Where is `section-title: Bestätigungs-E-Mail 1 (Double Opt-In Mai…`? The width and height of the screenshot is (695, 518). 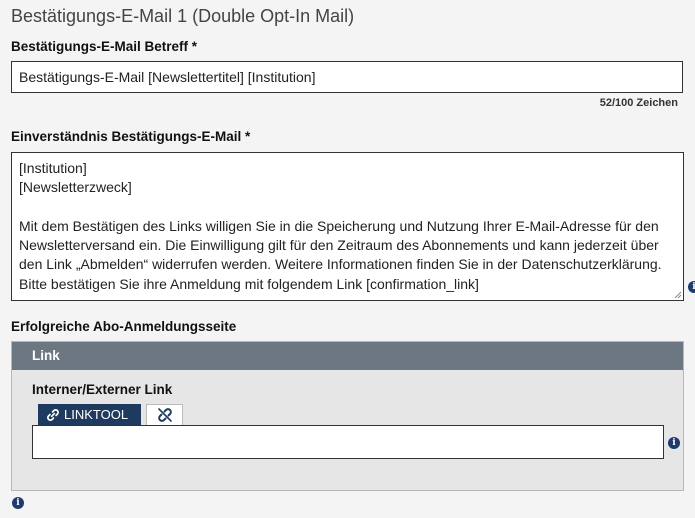 section-title: Bestätigungs-E-Mail 1 (Double Opt-In Mai… is located at coordinates (183, 16).